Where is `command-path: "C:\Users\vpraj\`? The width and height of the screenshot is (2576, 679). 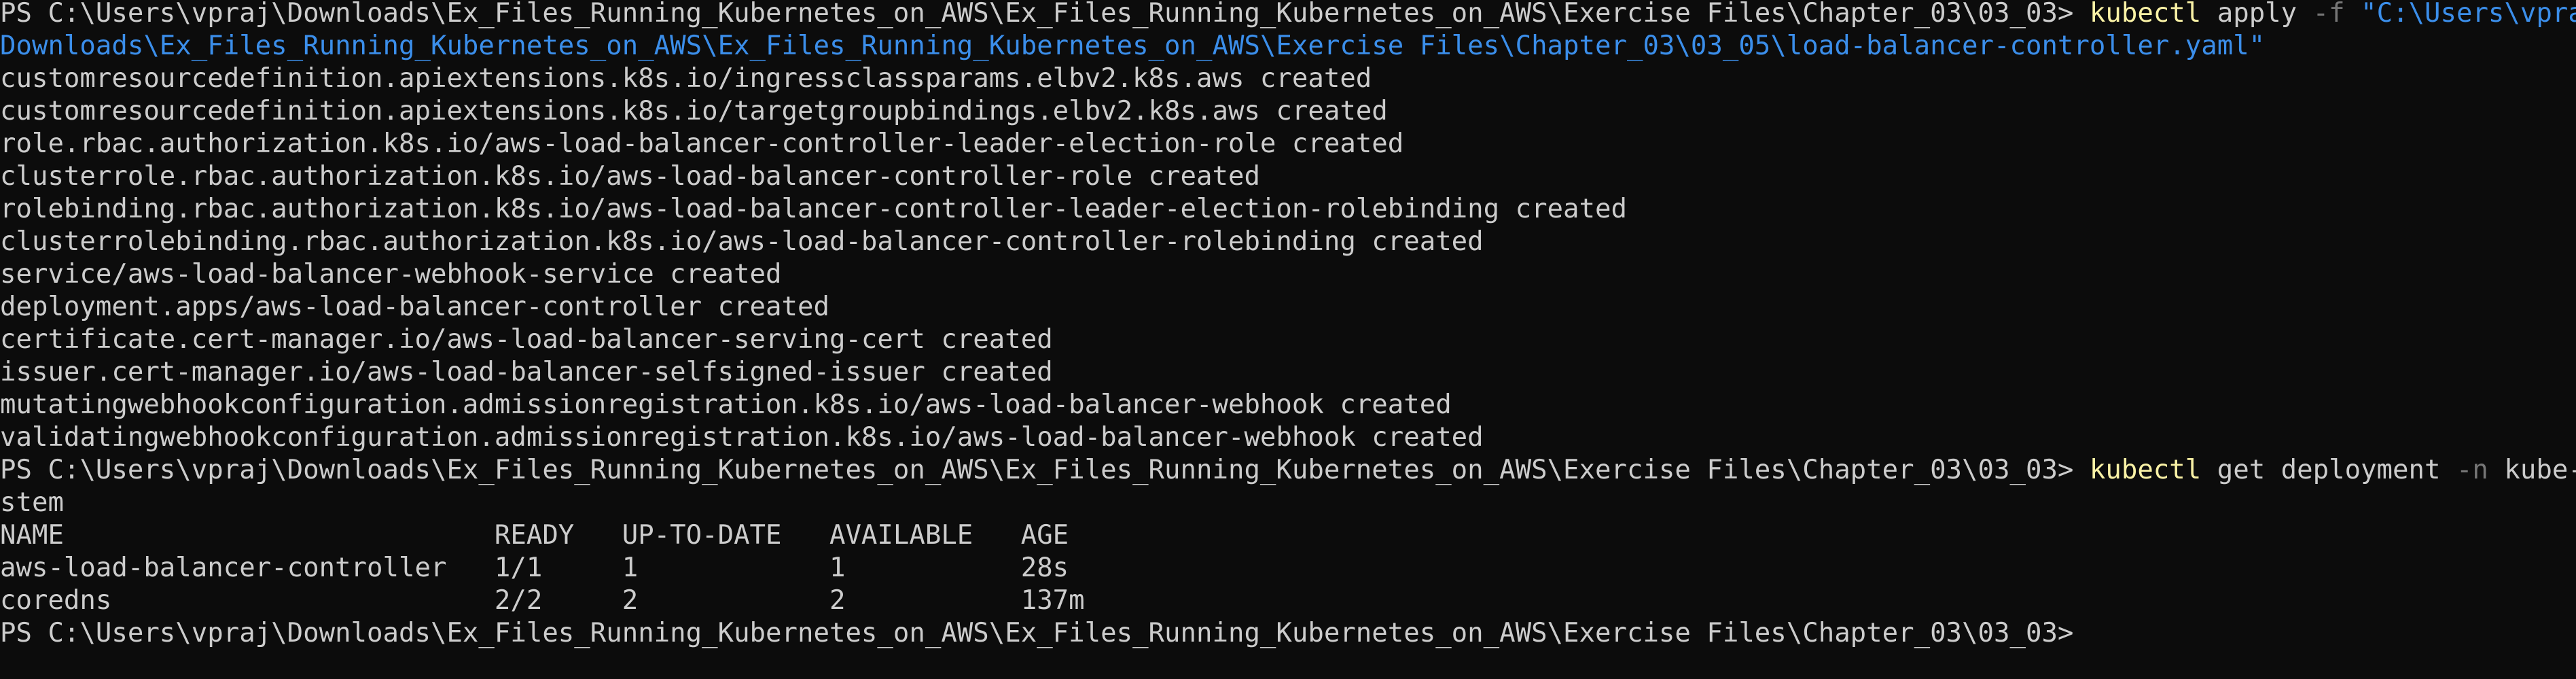
command-path: "C:\Users\vpraj\ is located at coordinates (2468, 14).